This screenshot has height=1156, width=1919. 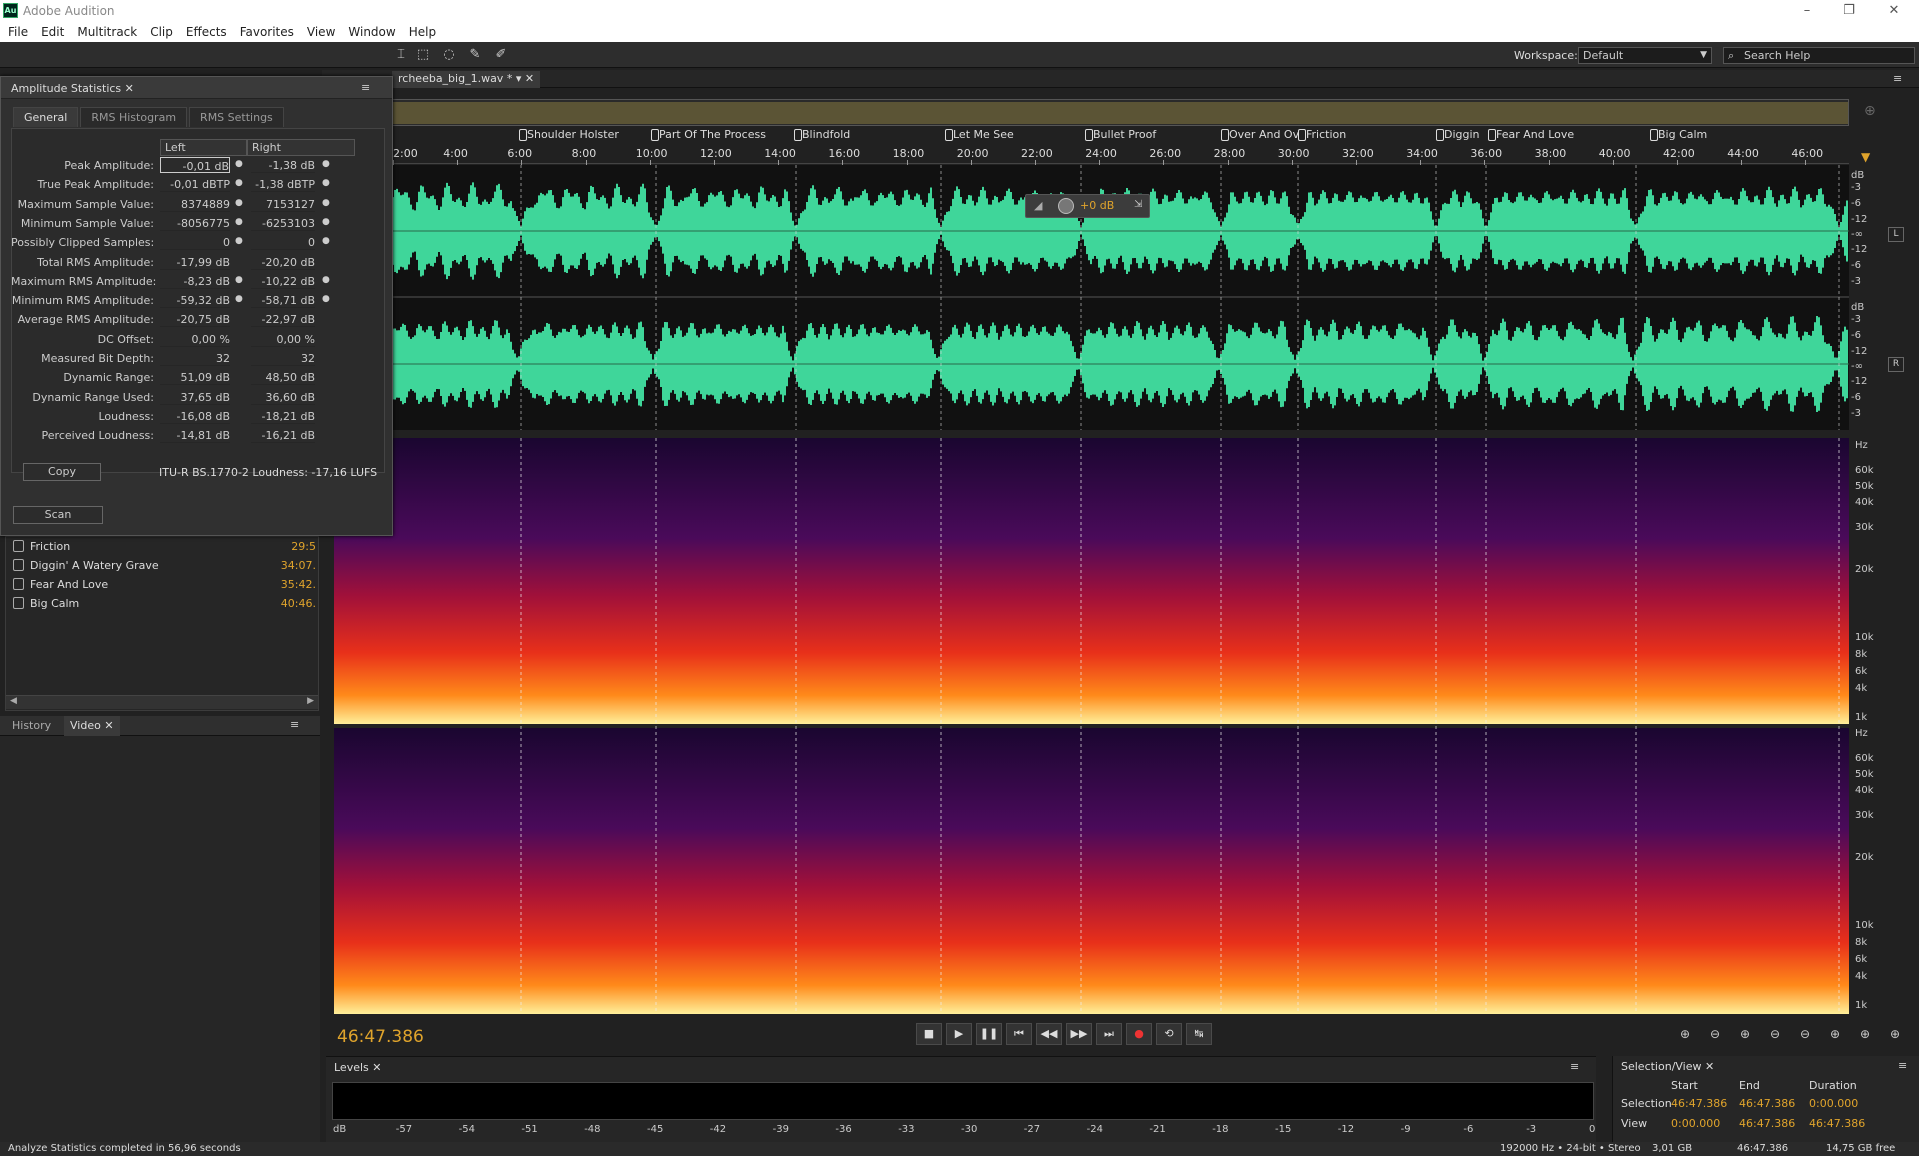 I want to click on editor-file-tab: rcheeba_big_1.wav * ▾ ✕, so click(x=466, y=79).